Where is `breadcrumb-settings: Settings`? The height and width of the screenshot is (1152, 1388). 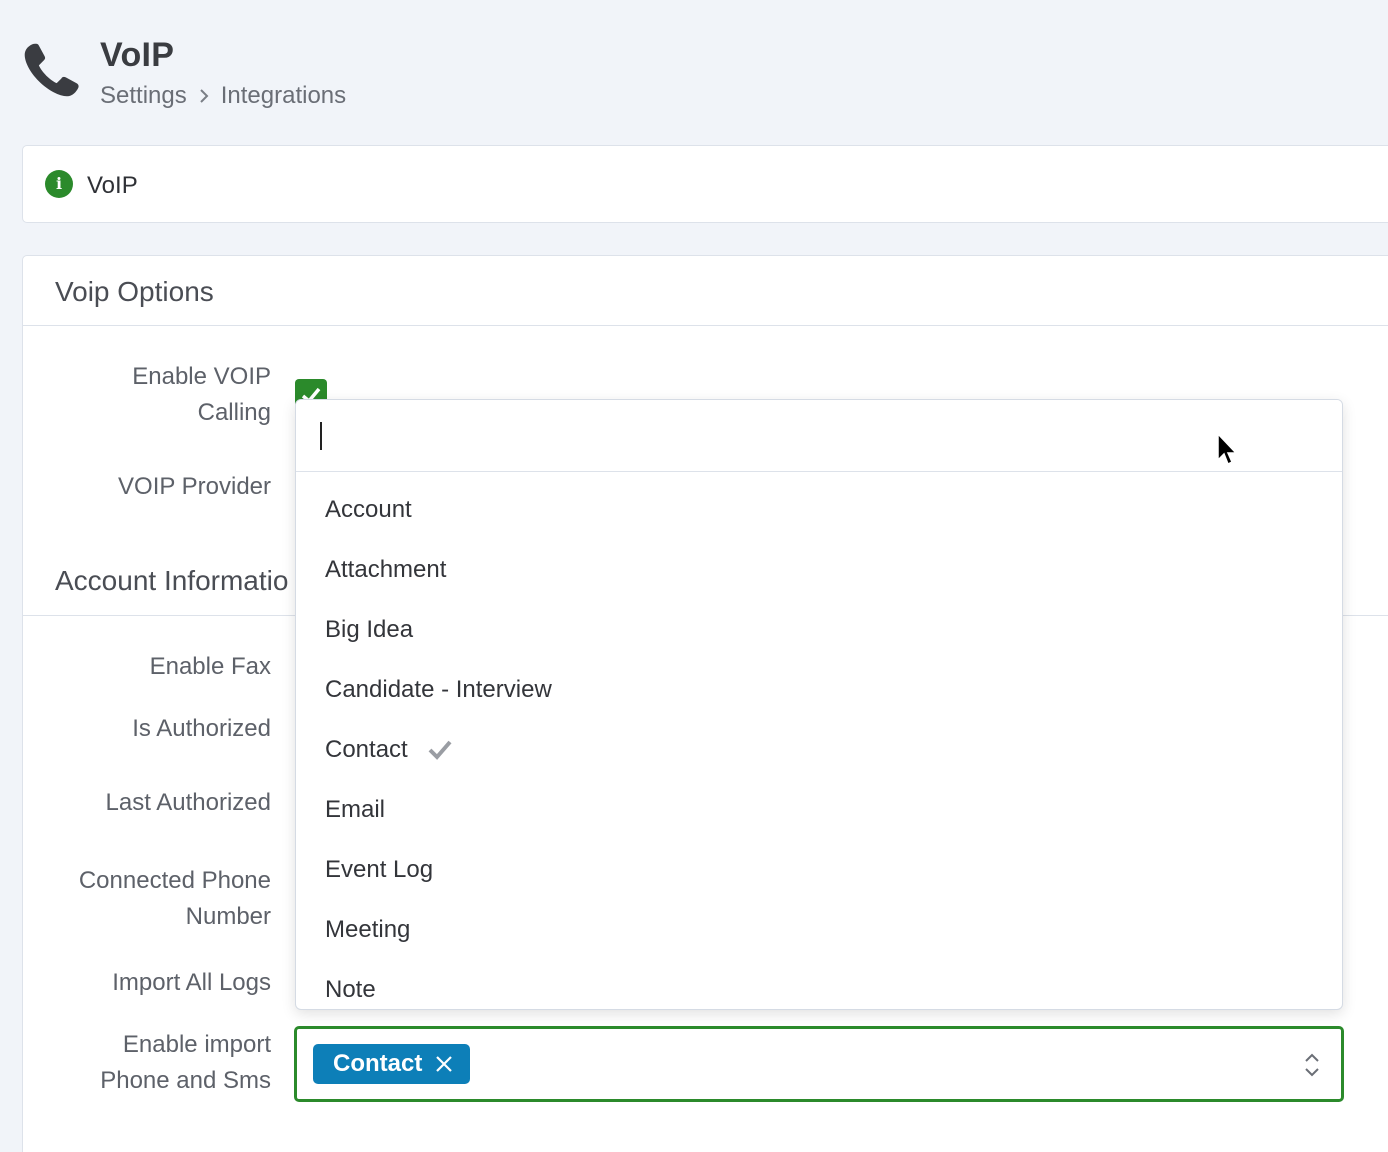 breadcrumb-settings: Settings is located at coordinates (143, 96).